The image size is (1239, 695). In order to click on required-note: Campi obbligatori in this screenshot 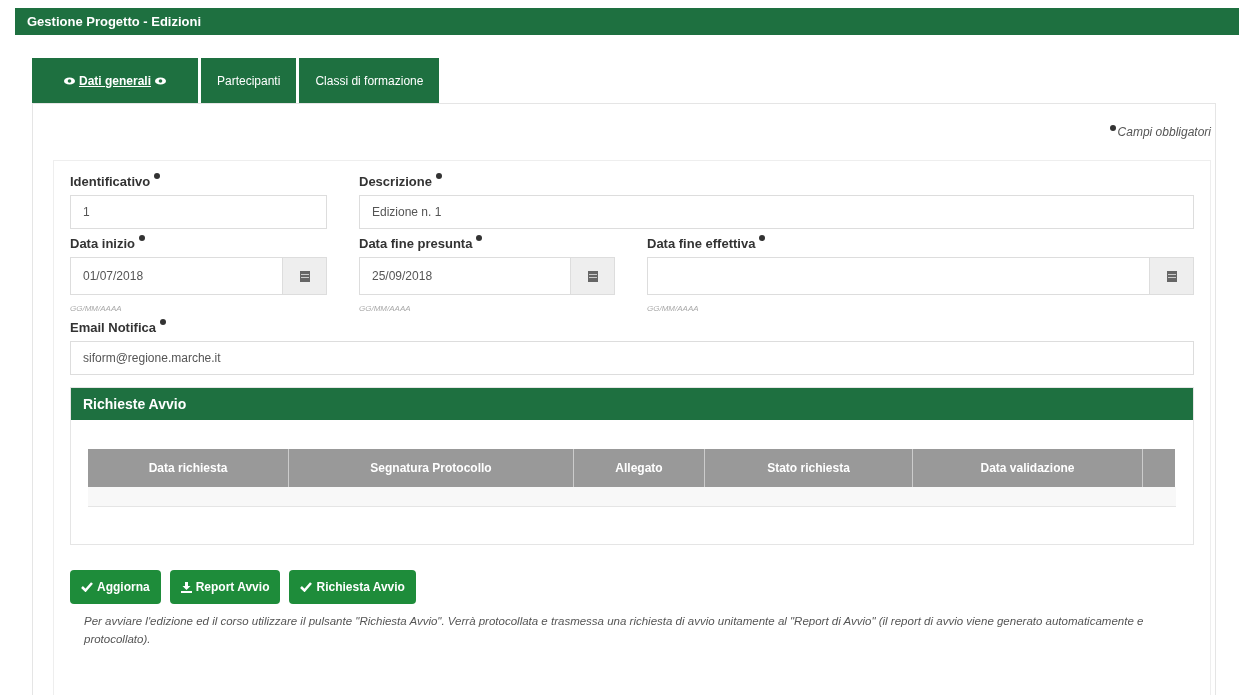, I will do `click(1164, 132)`.